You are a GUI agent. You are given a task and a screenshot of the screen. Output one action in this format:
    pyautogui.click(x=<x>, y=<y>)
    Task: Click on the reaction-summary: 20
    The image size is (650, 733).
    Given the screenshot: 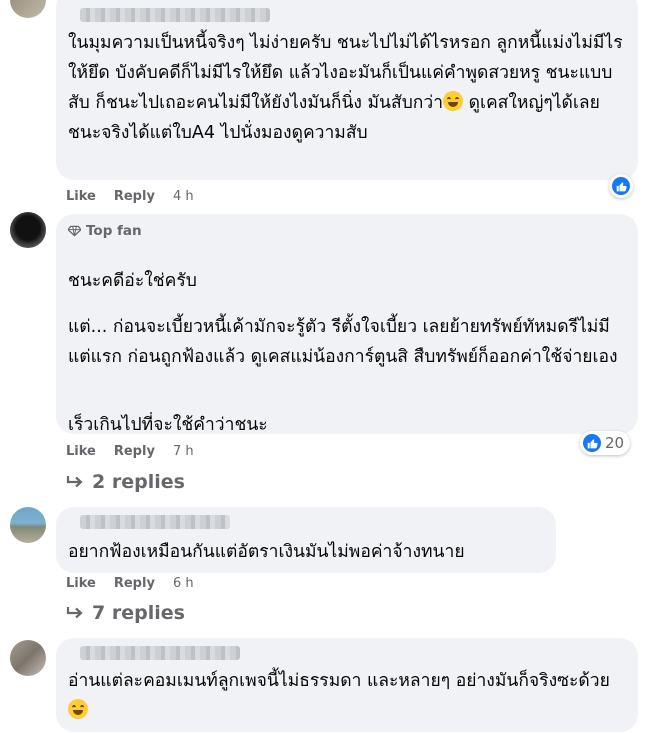 What is the action you would take?
    pyautogui.click(x=605, y=443)
    